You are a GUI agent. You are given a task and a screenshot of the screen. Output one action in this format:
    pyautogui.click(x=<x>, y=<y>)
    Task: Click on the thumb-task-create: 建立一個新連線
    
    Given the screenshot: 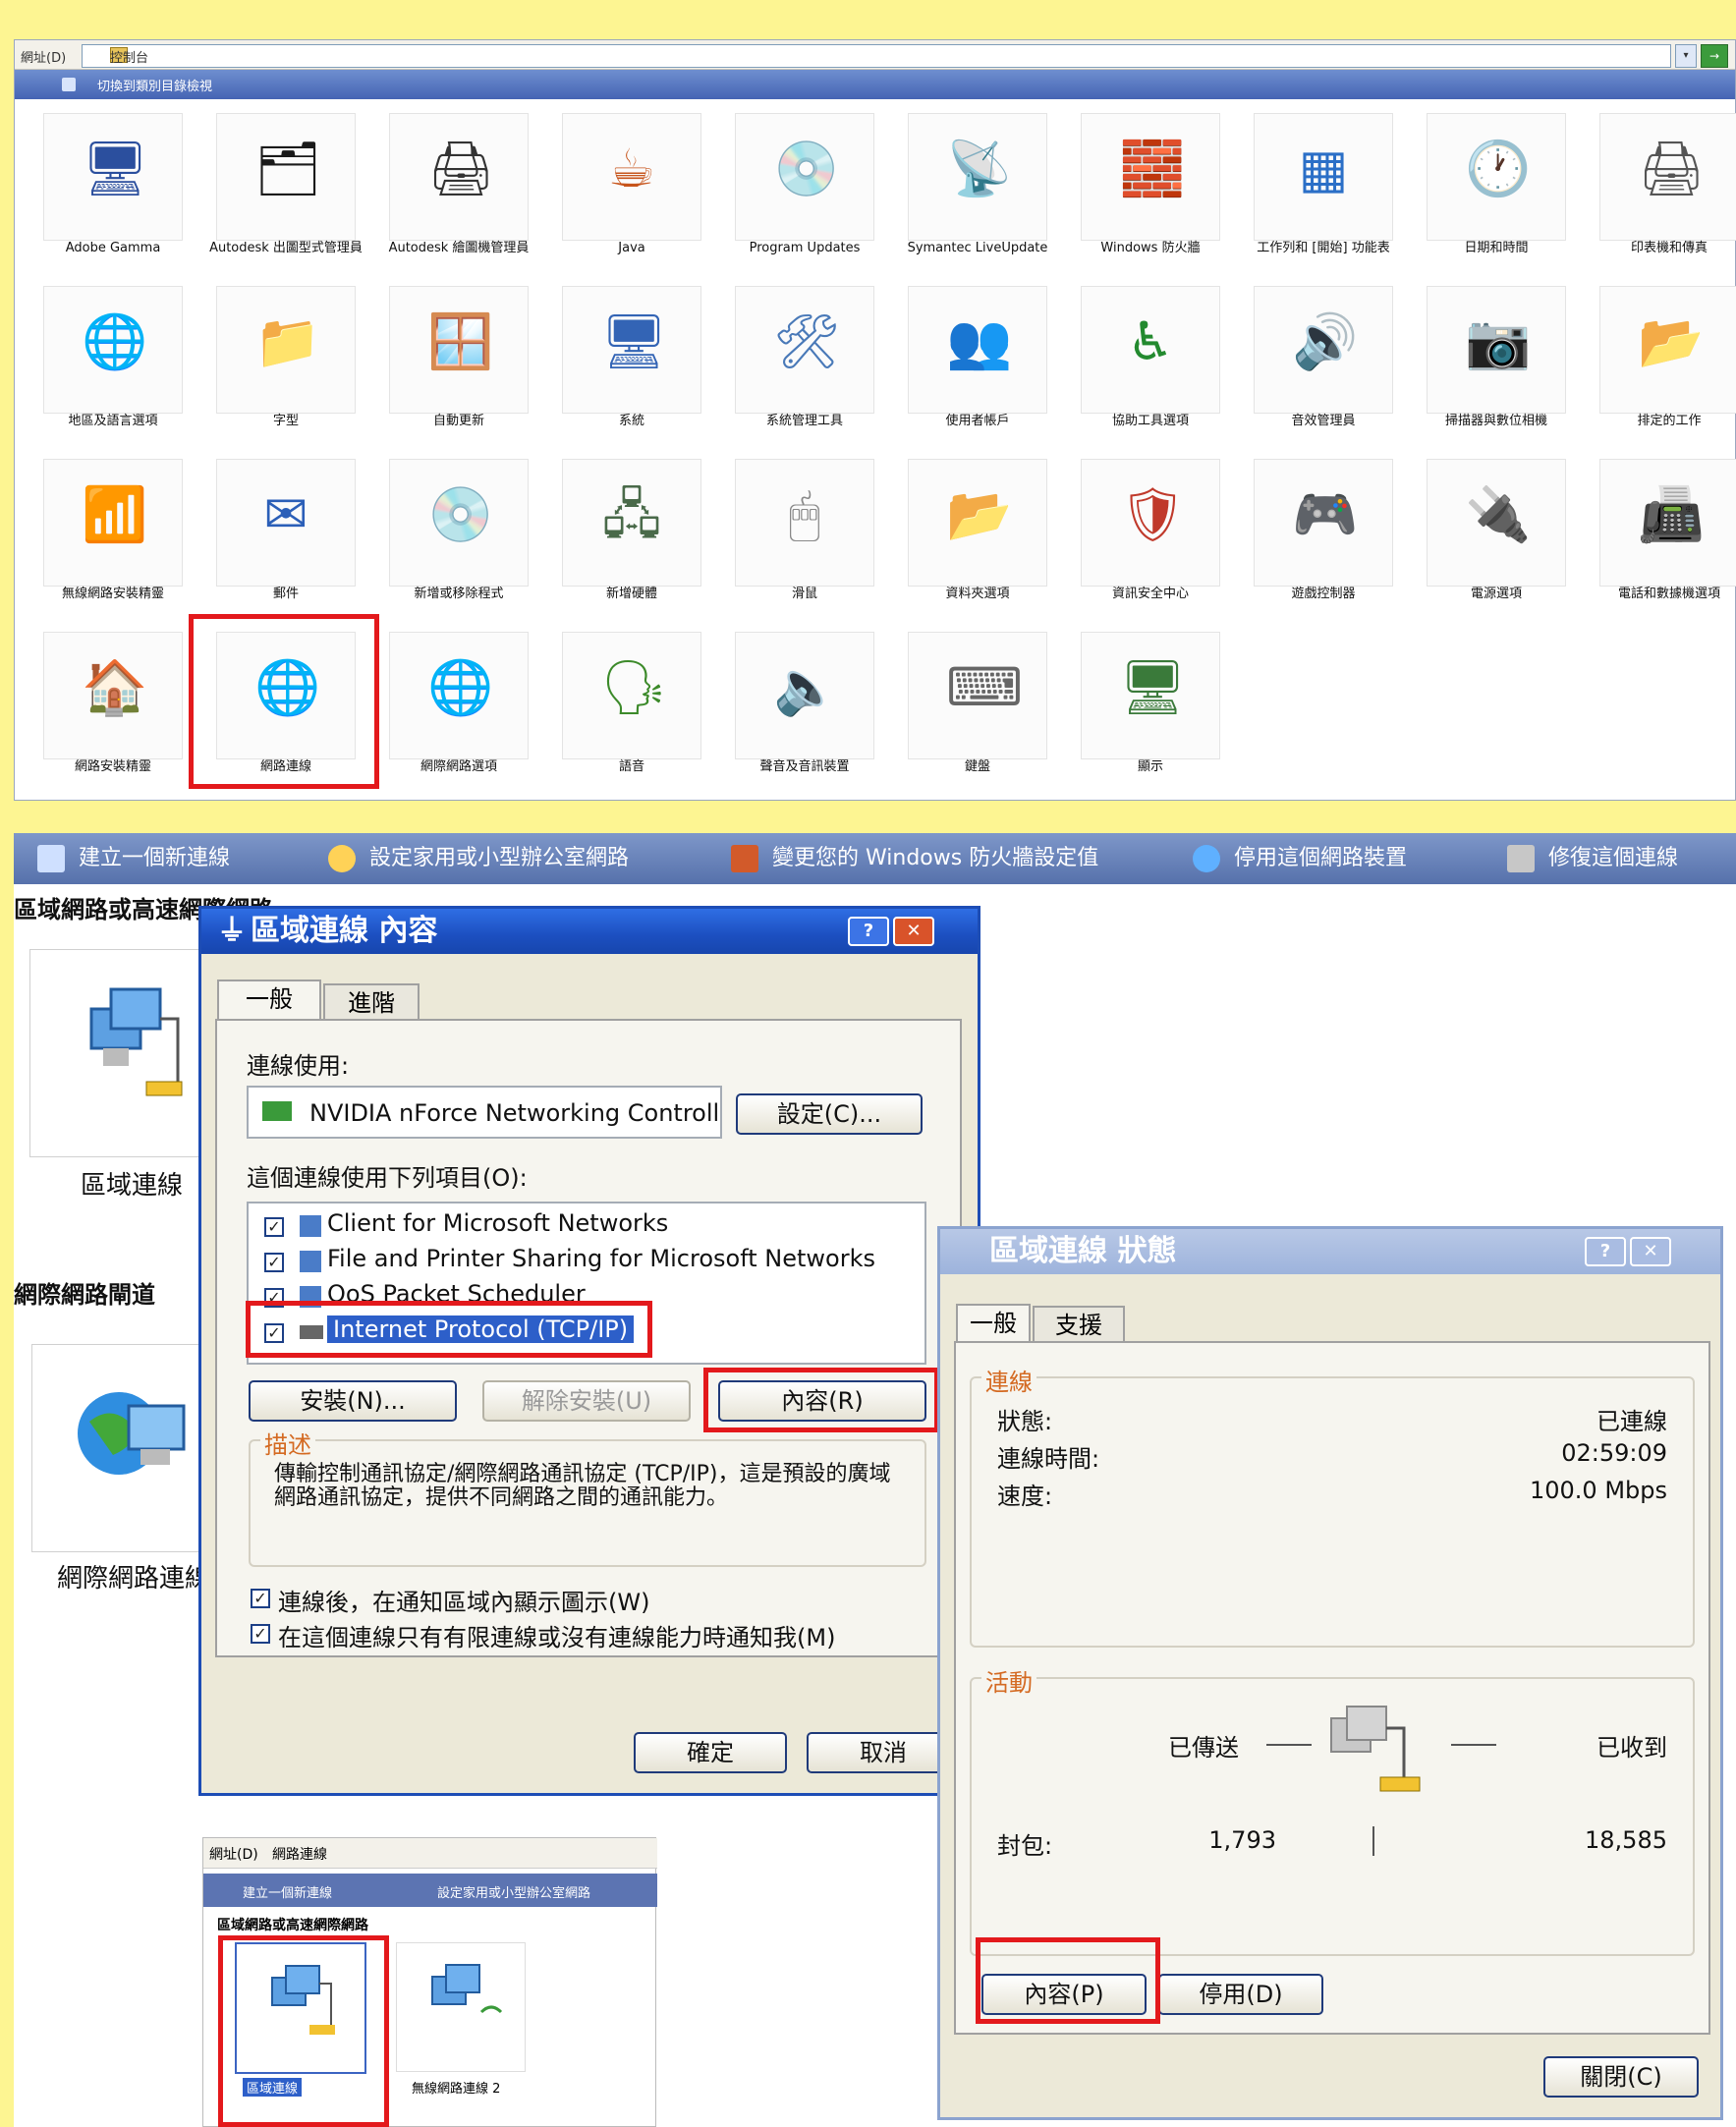 What is the action you would take?
    pyautogui.click(x=287, y=1891)
    